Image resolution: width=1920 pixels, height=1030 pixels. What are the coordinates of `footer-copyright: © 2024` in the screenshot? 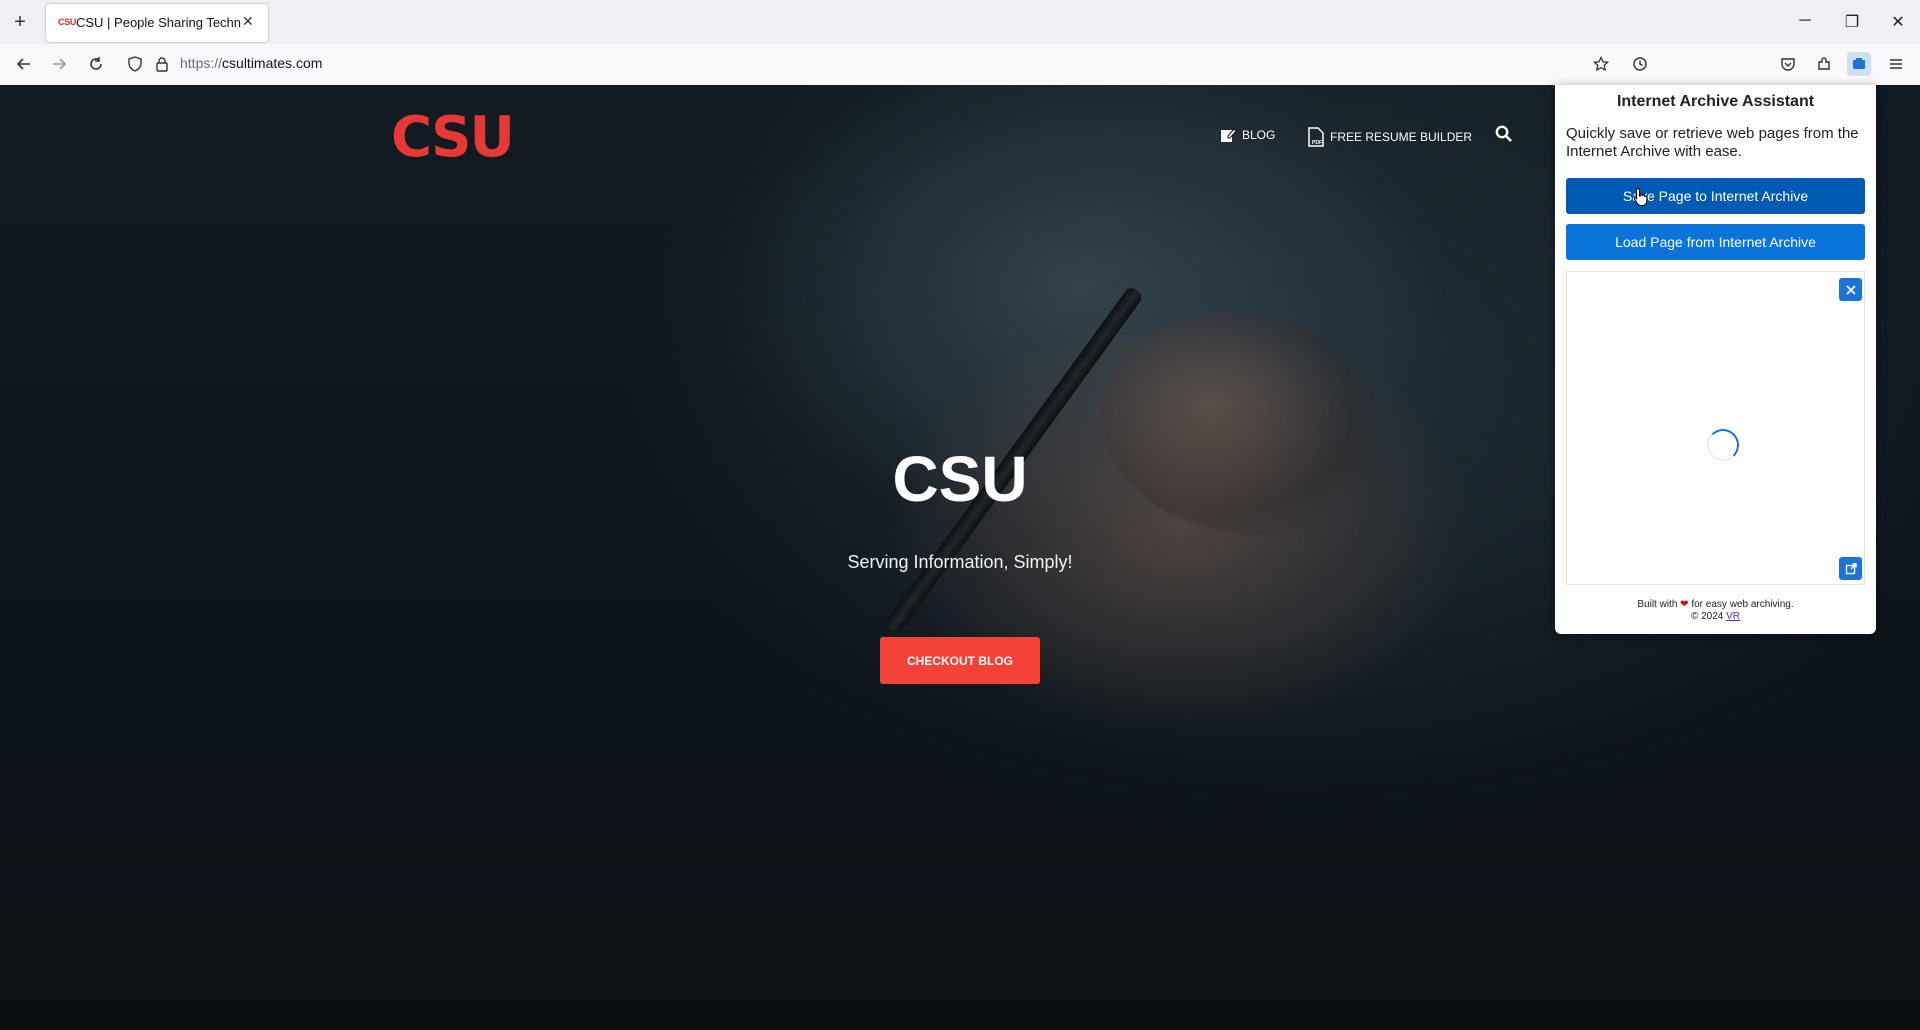 It's located at (1707, 616).